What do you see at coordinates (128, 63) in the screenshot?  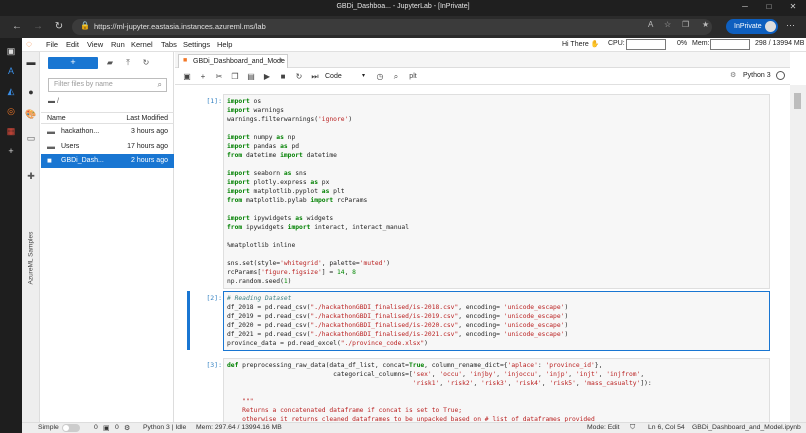 I see `upload-icon: ⤒` at bounding box center [128, 63].